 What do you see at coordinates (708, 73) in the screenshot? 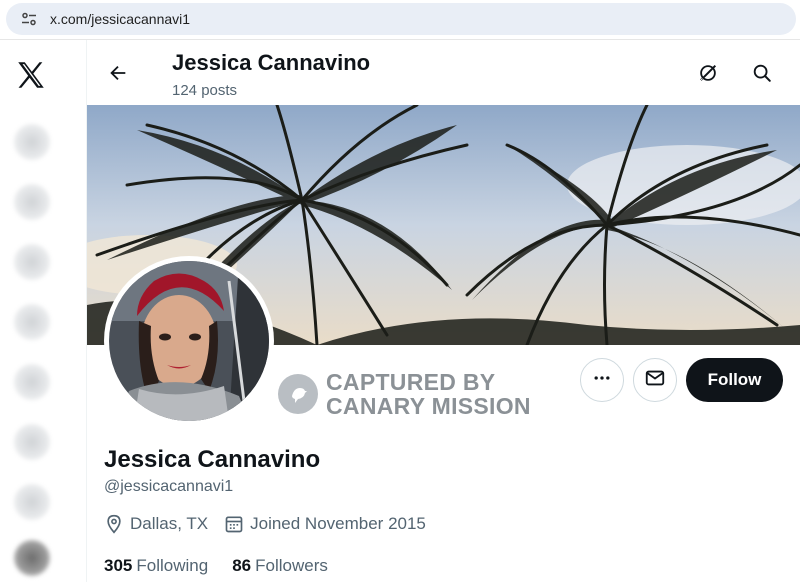
I see `grok-icon` at bounding box center [708, 73].